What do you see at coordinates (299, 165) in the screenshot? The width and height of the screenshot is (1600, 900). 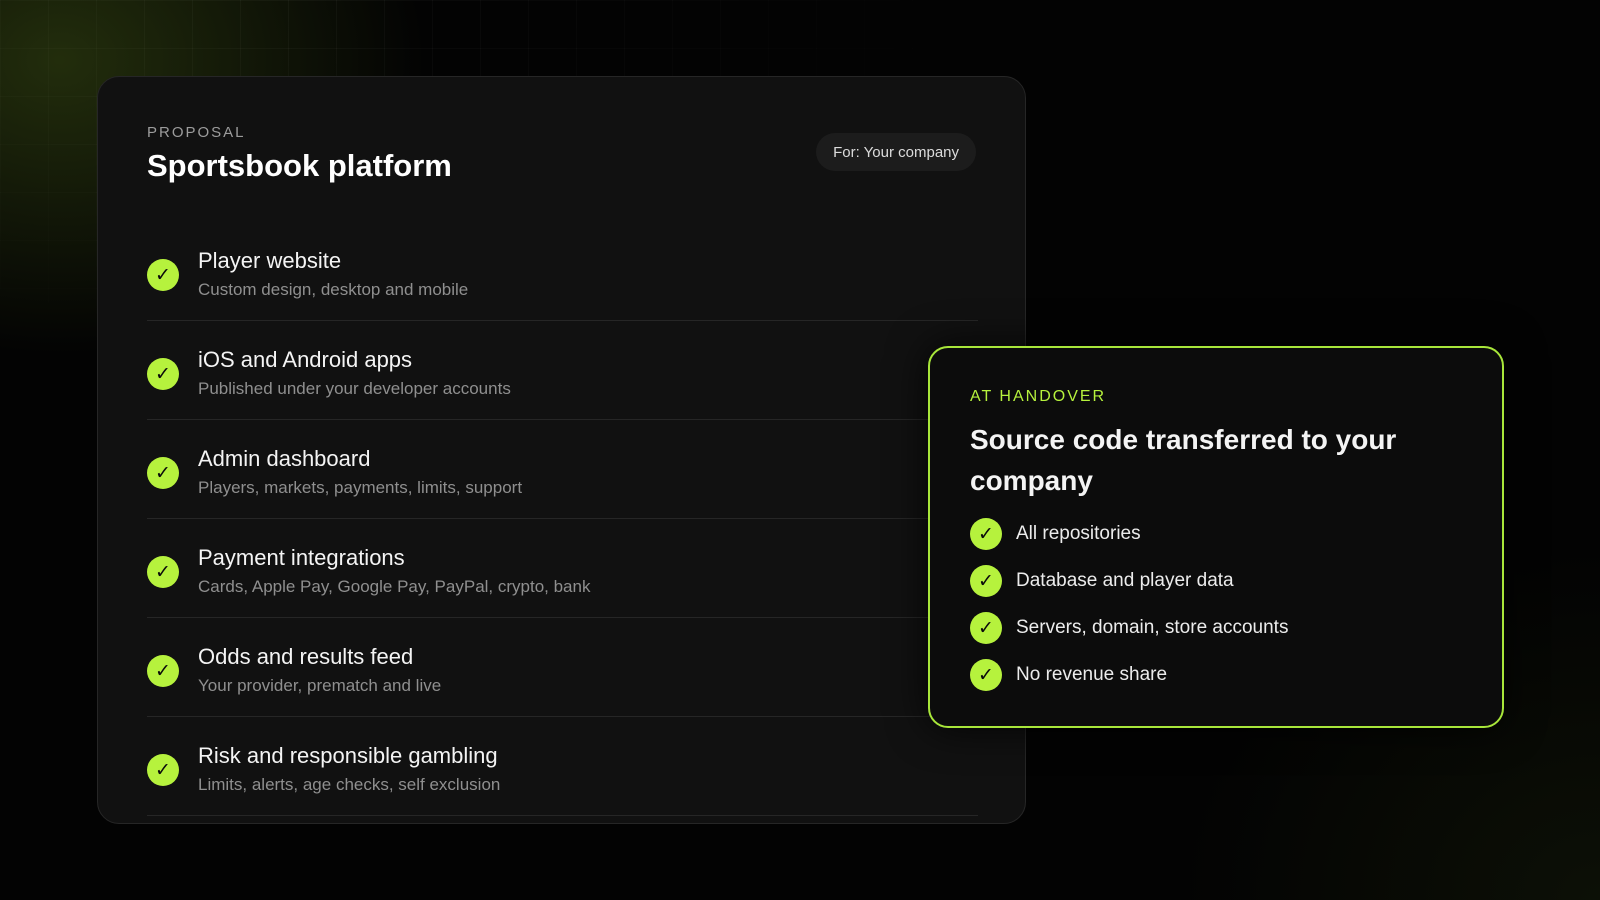 I see `proposal-title: Sportsbook platform` at bounding box center [299, 165].